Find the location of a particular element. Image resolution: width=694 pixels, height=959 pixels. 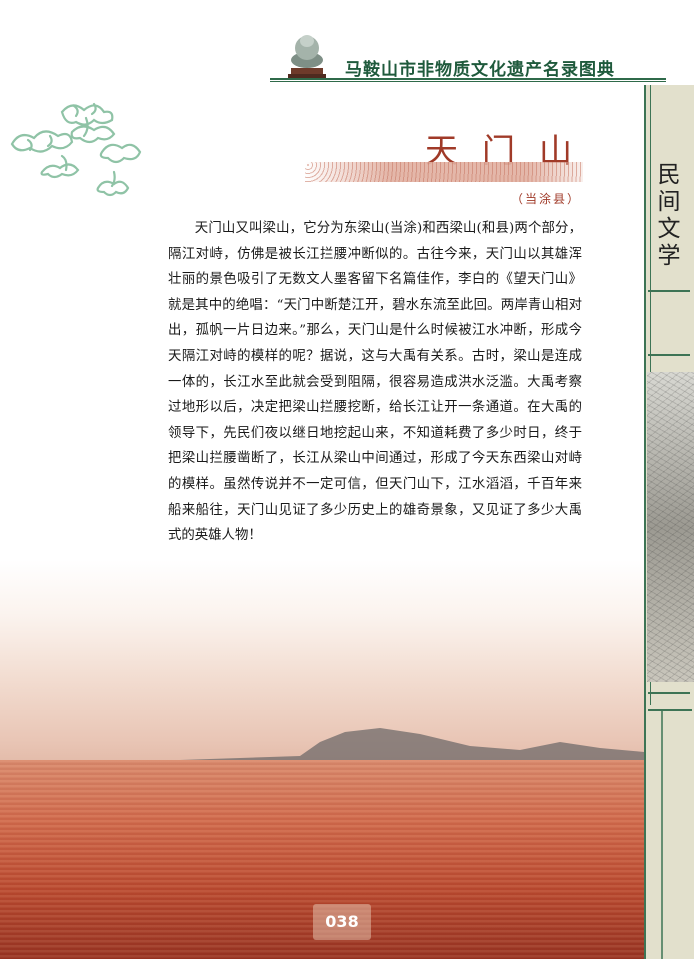

category-char: 学 is located at coordinates (669, 256).